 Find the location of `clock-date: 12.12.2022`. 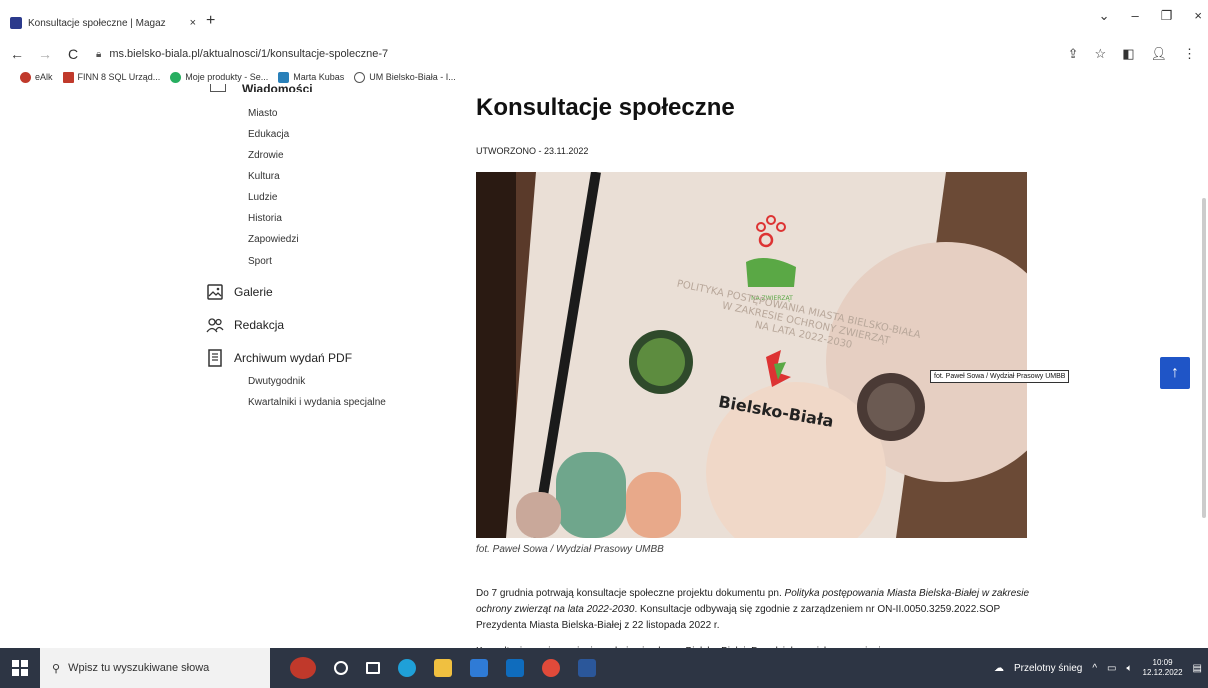

clock-date: 12.12.2022 is located at coordinates (1162, 672).